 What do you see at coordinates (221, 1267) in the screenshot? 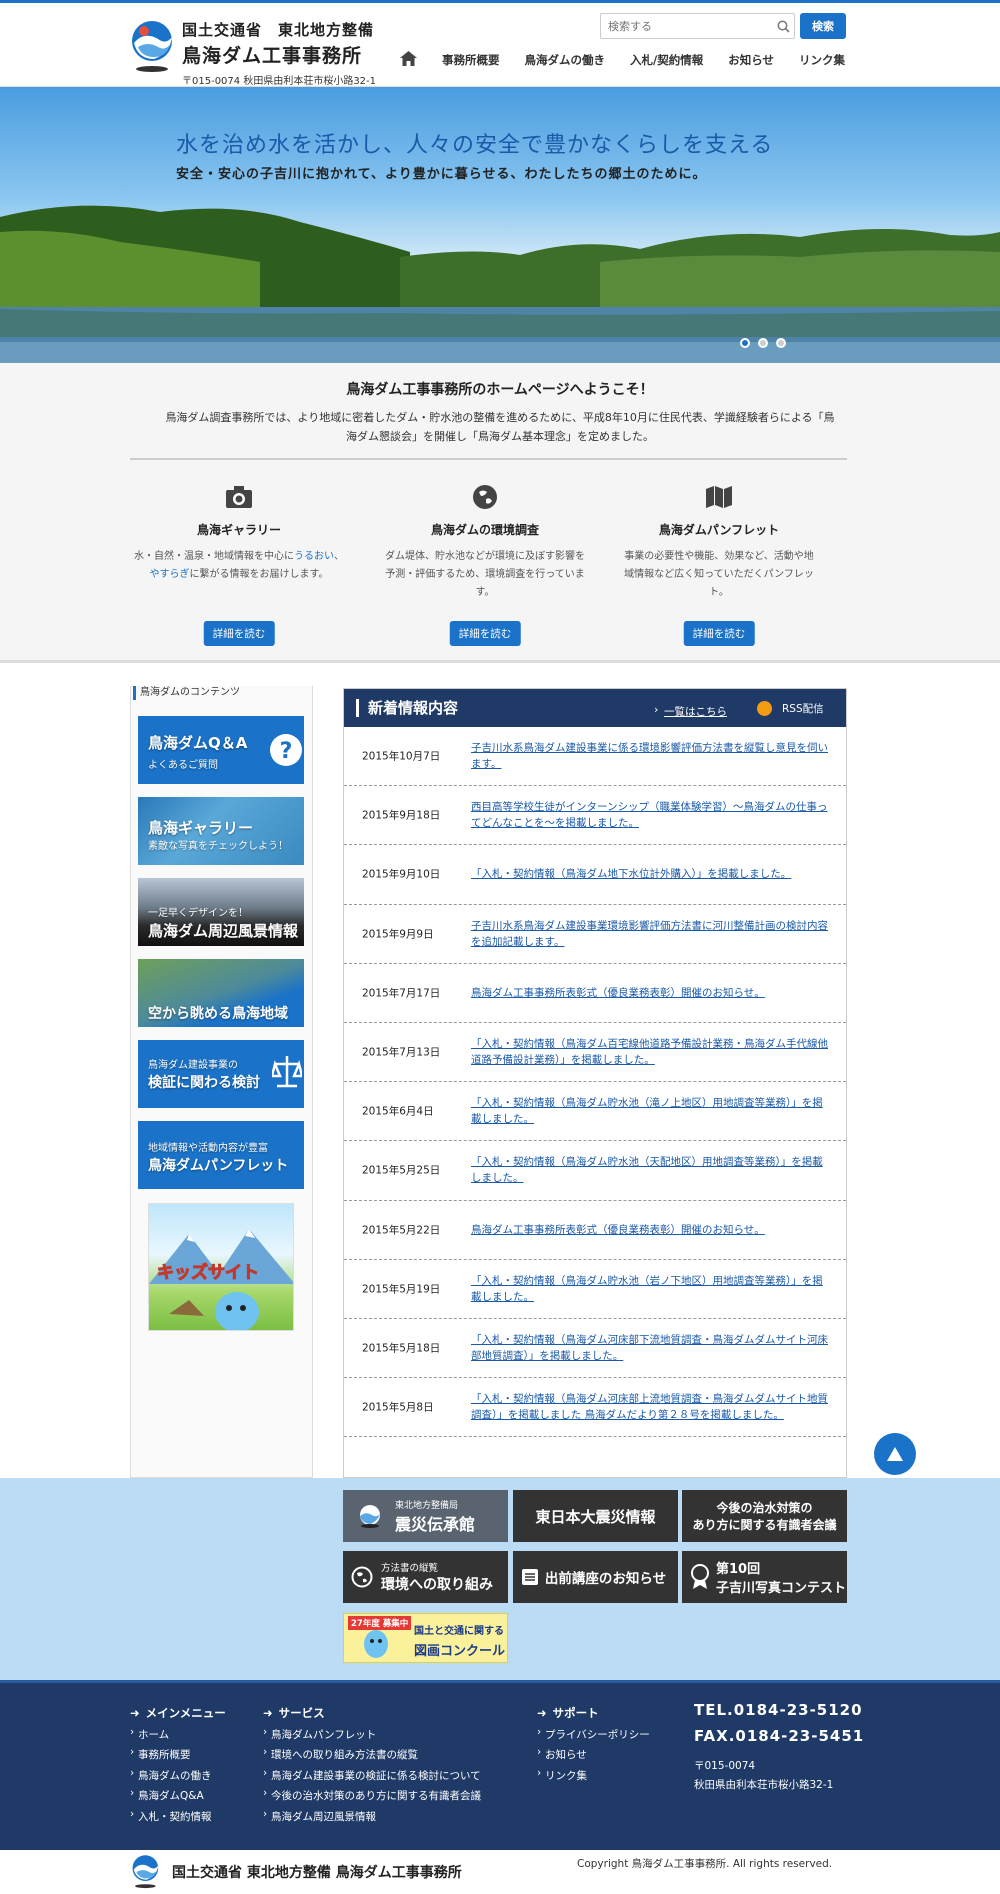
I see `sidebar-kids-site-banner: キッズサイト` at bounding box center [221, 1267].